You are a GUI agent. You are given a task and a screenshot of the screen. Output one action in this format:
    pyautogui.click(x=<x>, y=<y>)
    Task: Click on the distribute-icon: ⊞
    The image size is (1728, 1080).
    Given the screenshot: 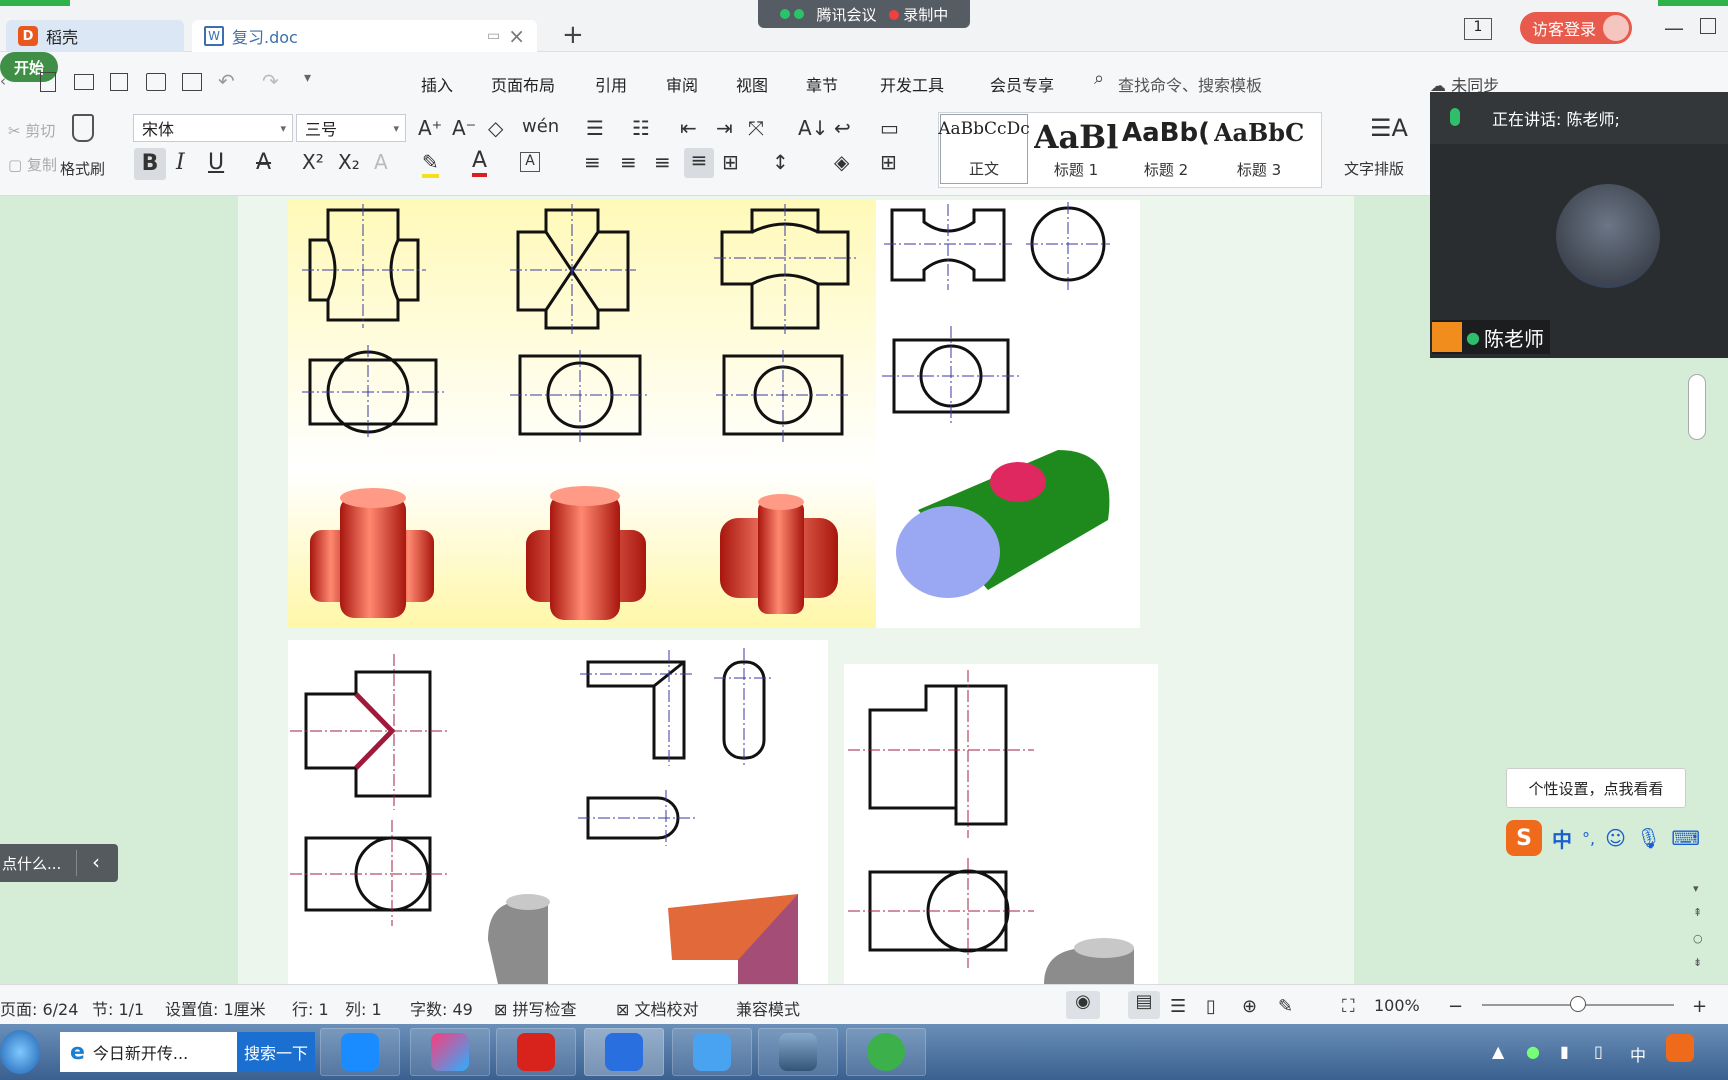 What is the action you would take?
    pyautogui.click(x=730, y=162)
    